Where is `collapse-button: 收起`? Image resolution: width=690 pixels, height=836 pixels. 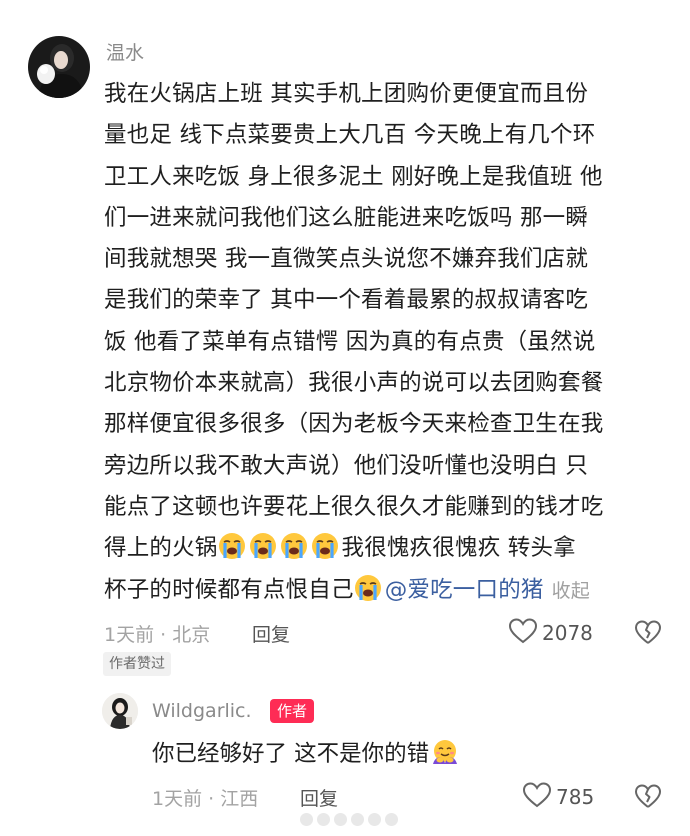 collapse-button: 收起 is located at coordinates (571, 591).